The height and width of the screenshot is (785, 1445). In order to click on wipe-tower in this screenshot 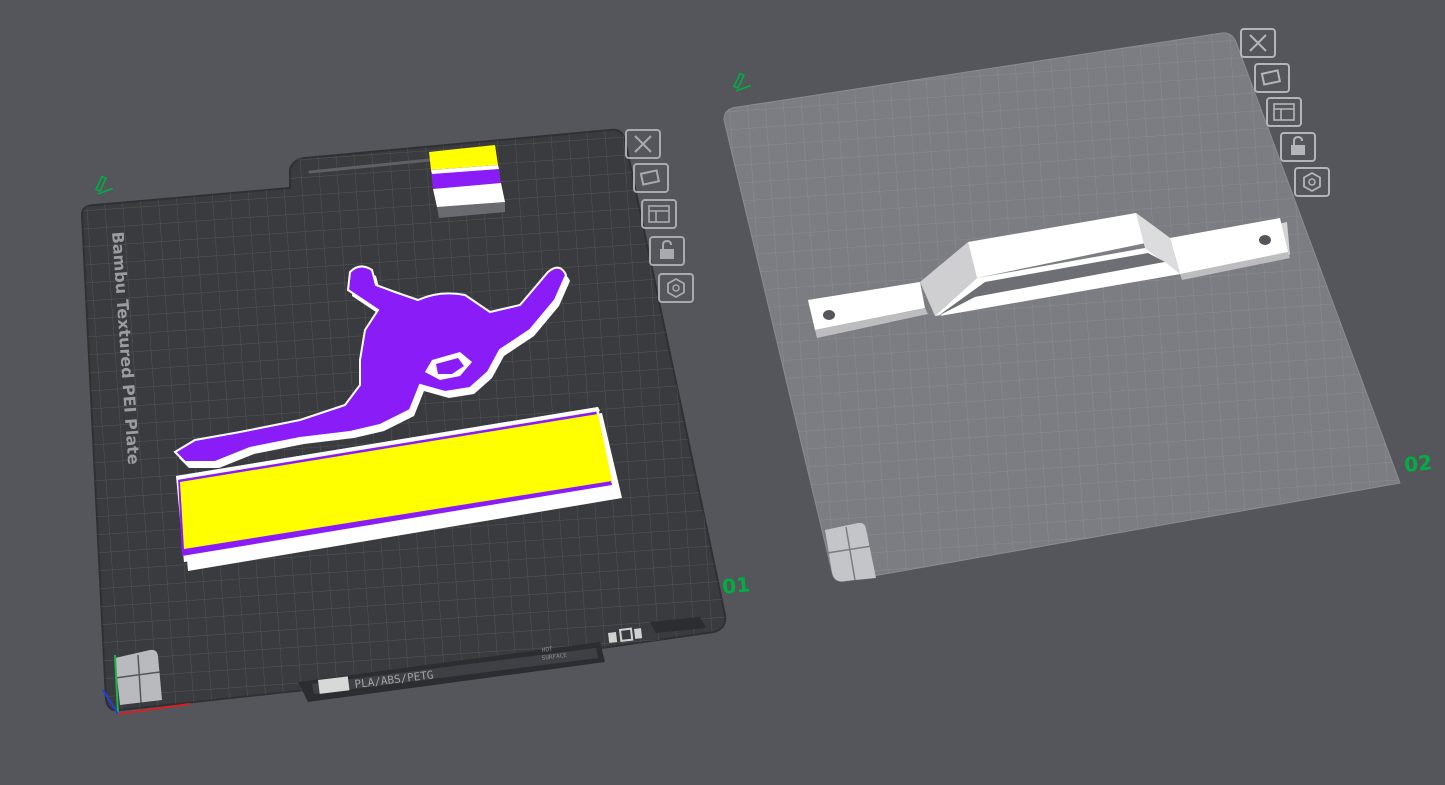, I will do `click(467, 181)`.